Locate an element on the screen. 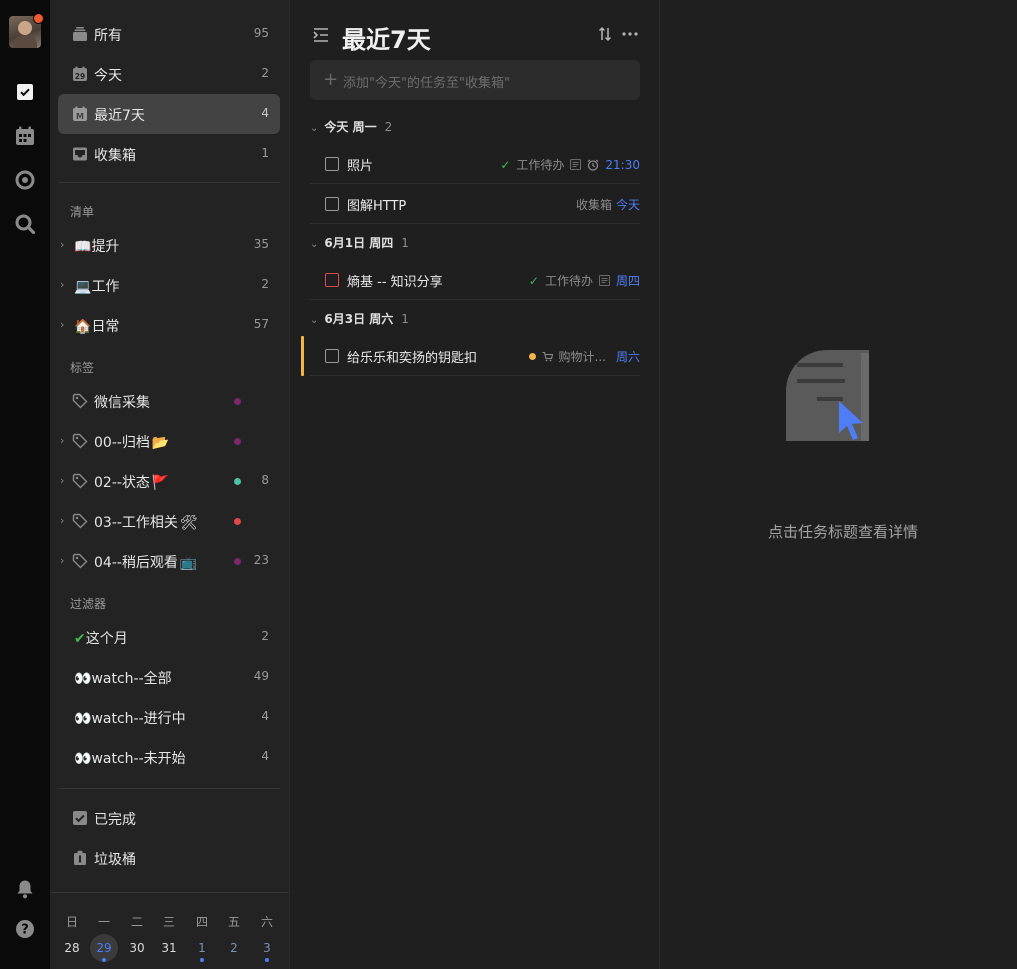 The image size is (1017, 969). sidebar-item-completed: 已完成 is located at coordinates (169, 818).